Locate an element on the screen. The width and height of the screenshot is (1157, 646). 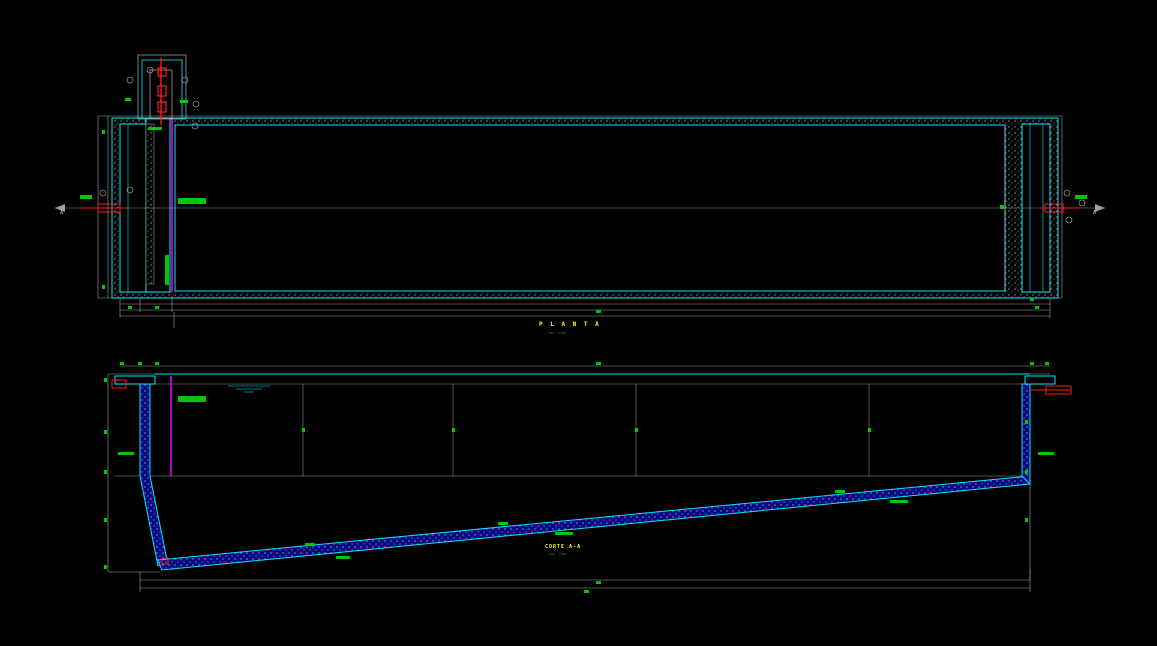
section-top-edge is located at coordinates (585, 379).